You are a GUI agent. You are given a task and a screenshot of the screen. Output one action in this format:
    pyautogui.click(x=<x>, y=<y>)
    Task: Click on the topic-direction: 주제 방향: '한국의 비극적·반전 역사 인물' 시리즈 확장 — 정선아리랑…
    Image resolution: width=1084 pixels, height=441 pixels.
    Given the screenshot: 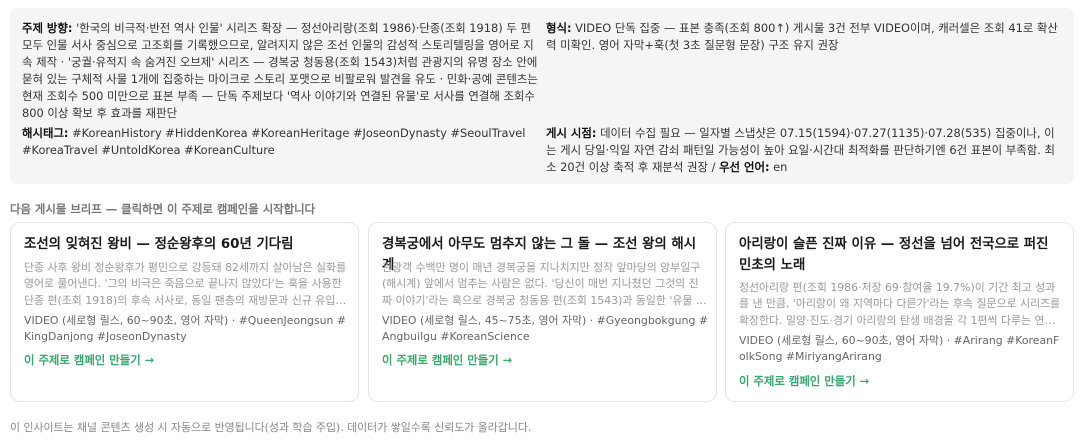 What is the action you would take?
    pyautogui.click(x=280, y=70)
    